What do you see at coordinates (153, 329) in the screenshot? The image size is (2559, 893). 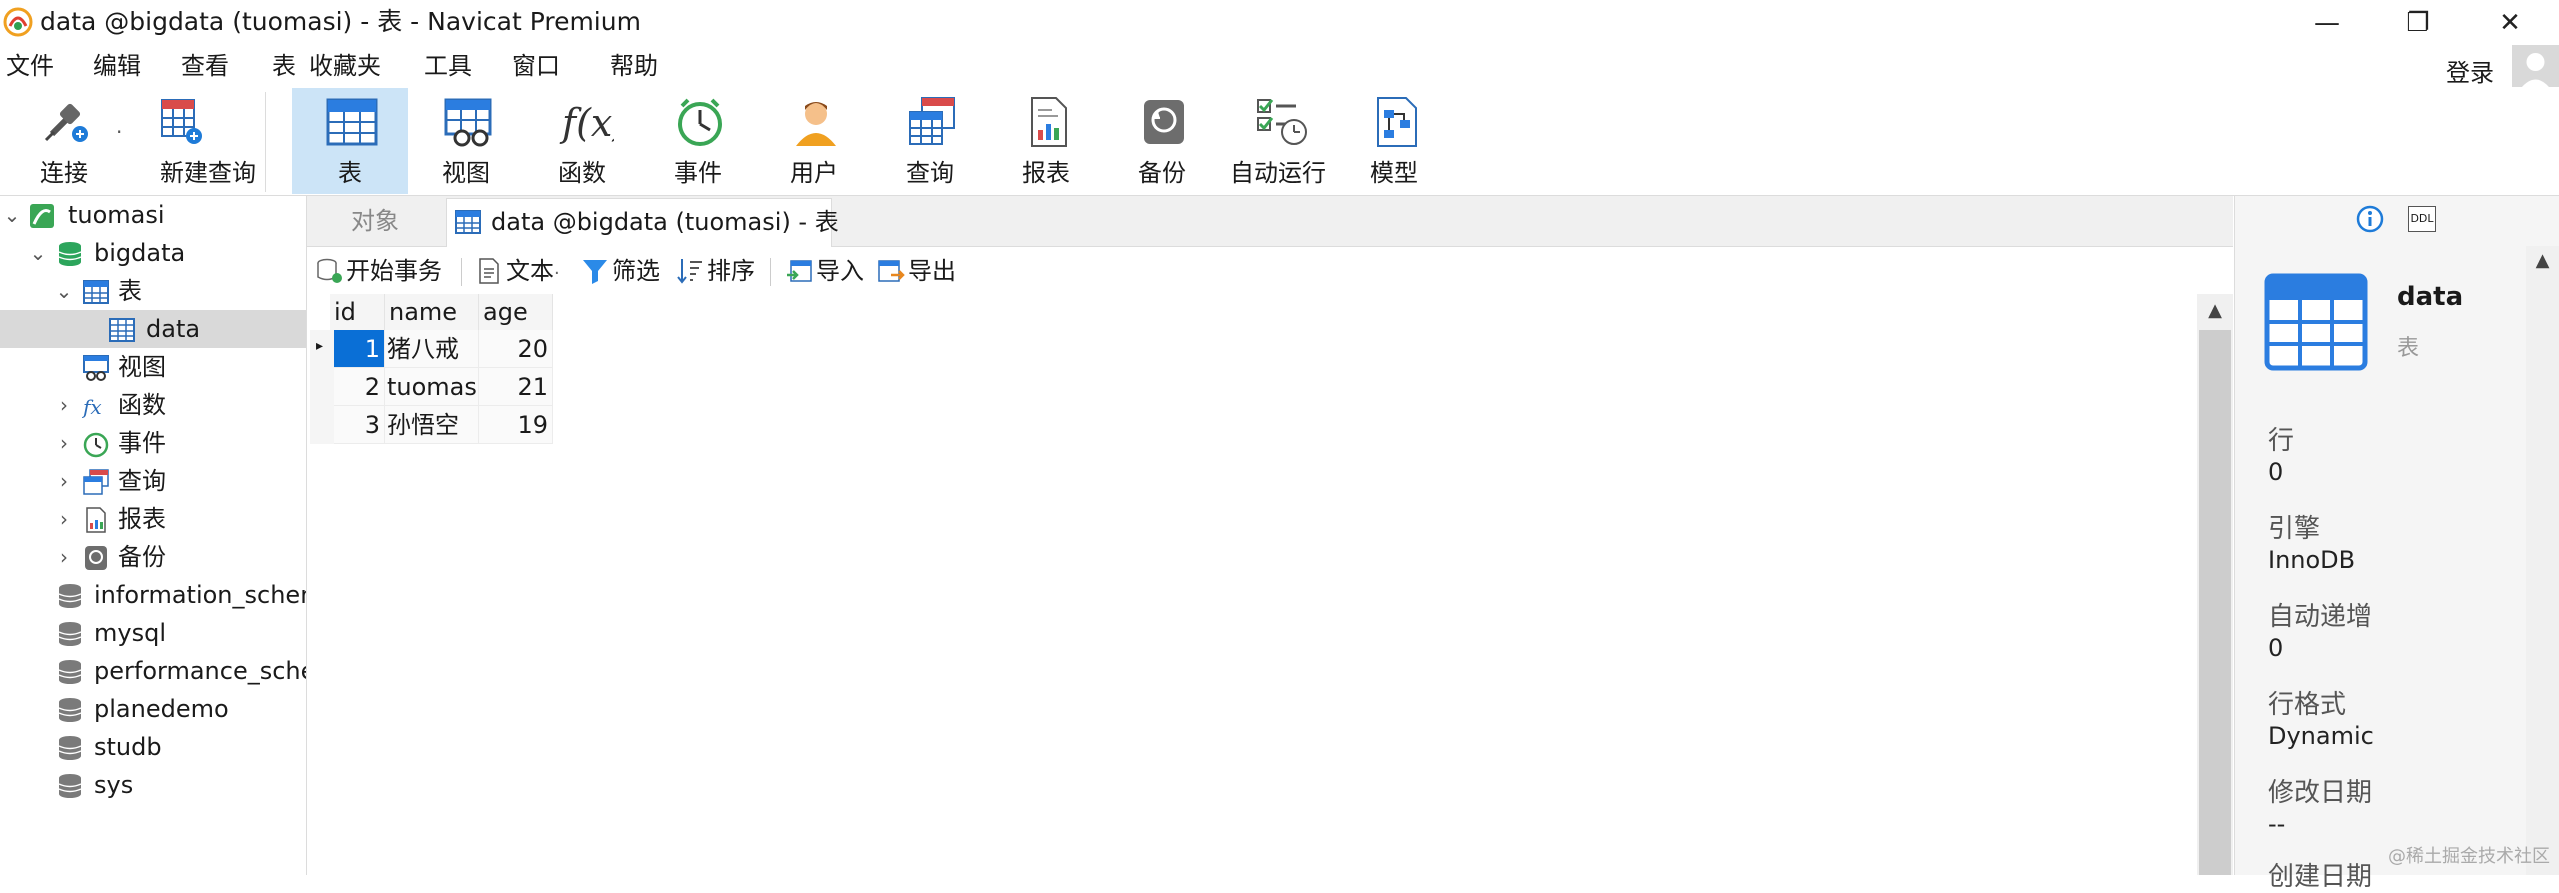 I see `tree-table-data: data` at bounding box center [153, 329].